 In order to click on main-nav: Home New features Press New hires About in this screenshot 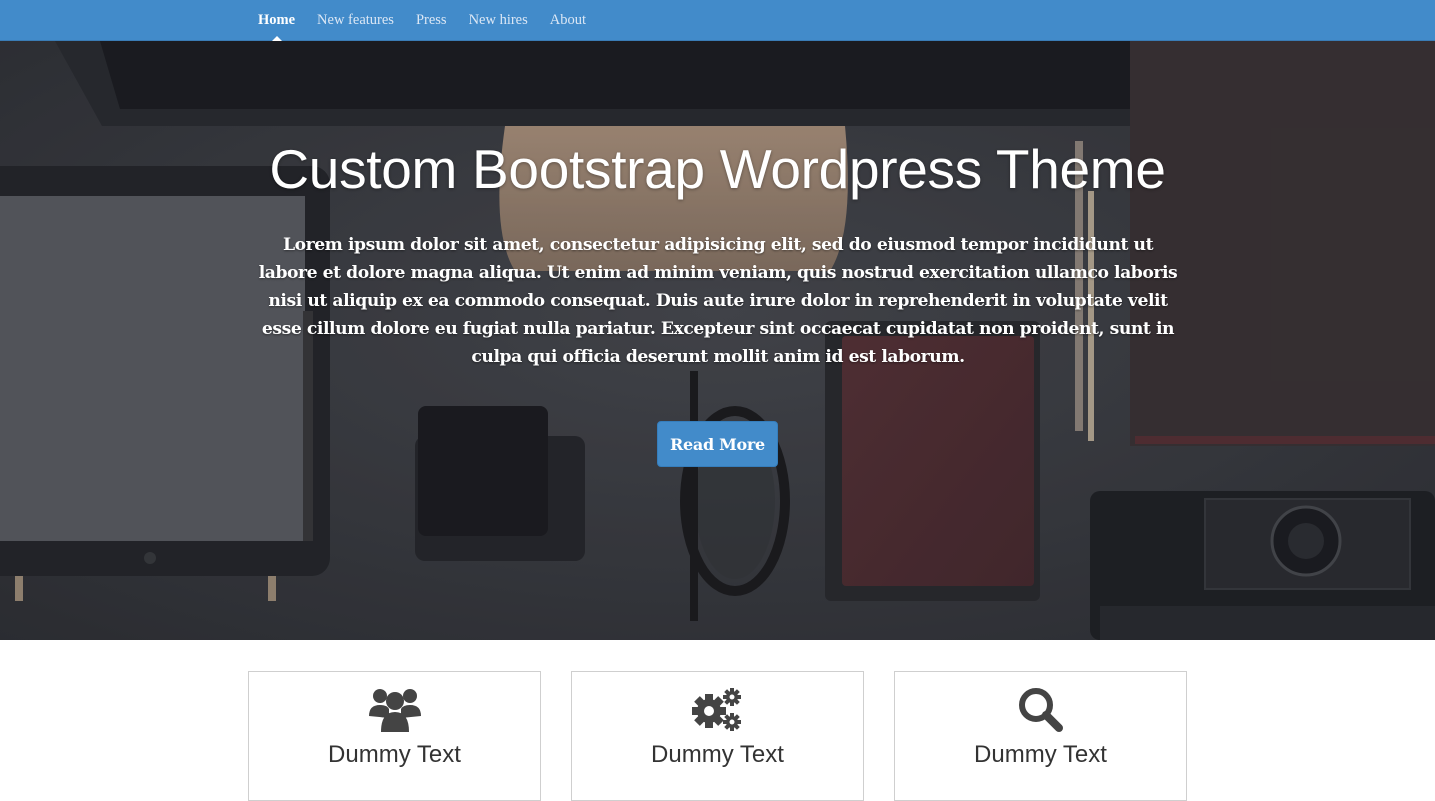, I will do `click(422, 21)`.